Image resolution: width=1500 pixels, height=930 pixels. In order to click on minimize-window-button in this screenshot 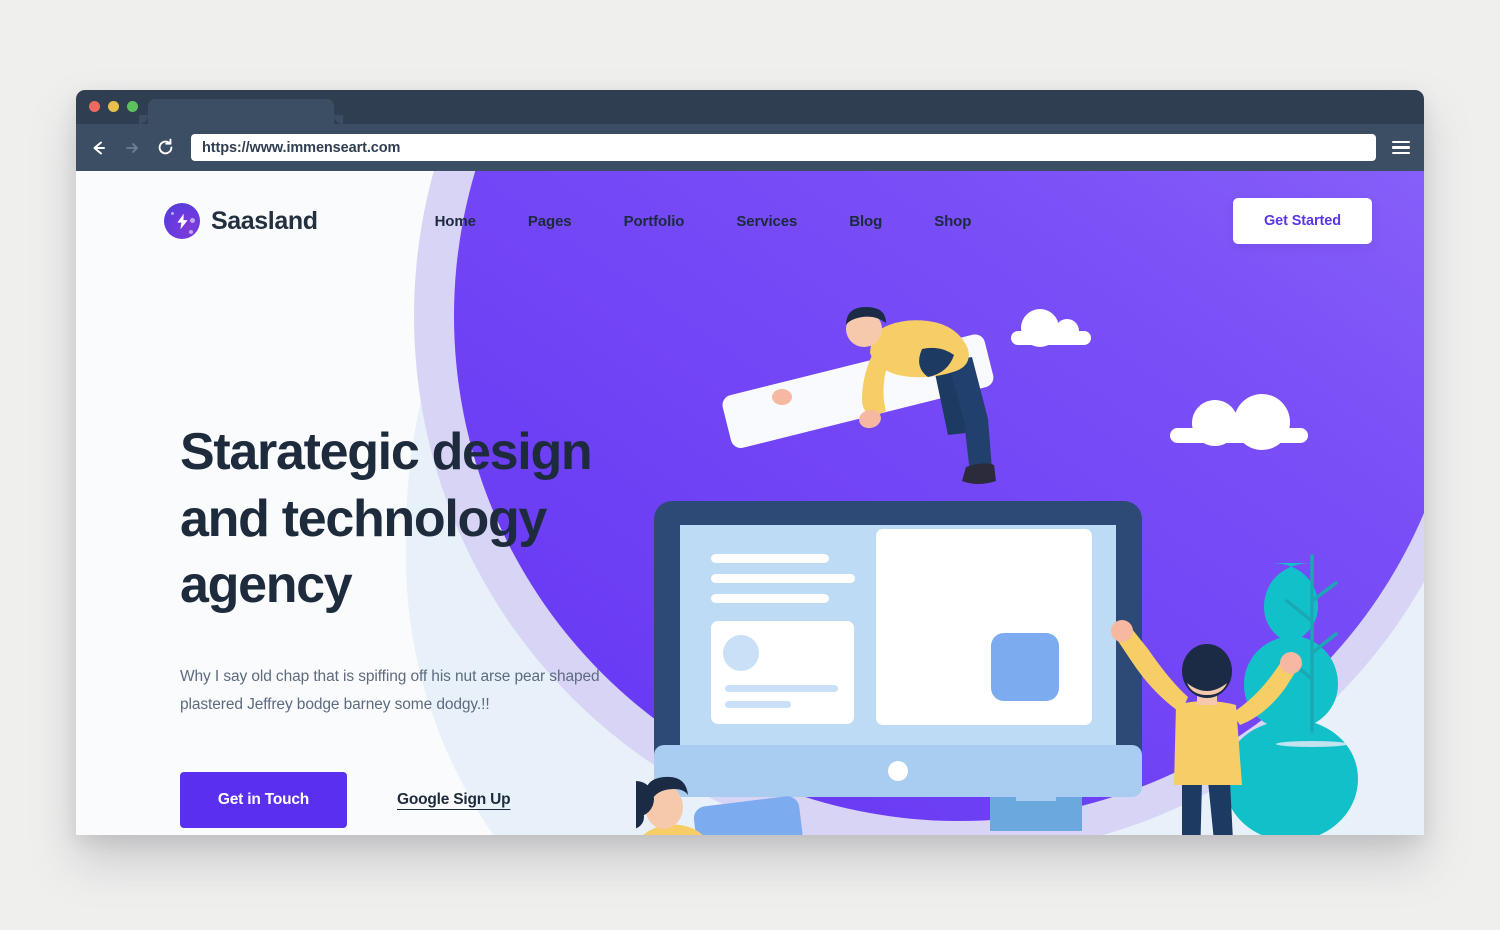, I will do `click(113, 106)`.